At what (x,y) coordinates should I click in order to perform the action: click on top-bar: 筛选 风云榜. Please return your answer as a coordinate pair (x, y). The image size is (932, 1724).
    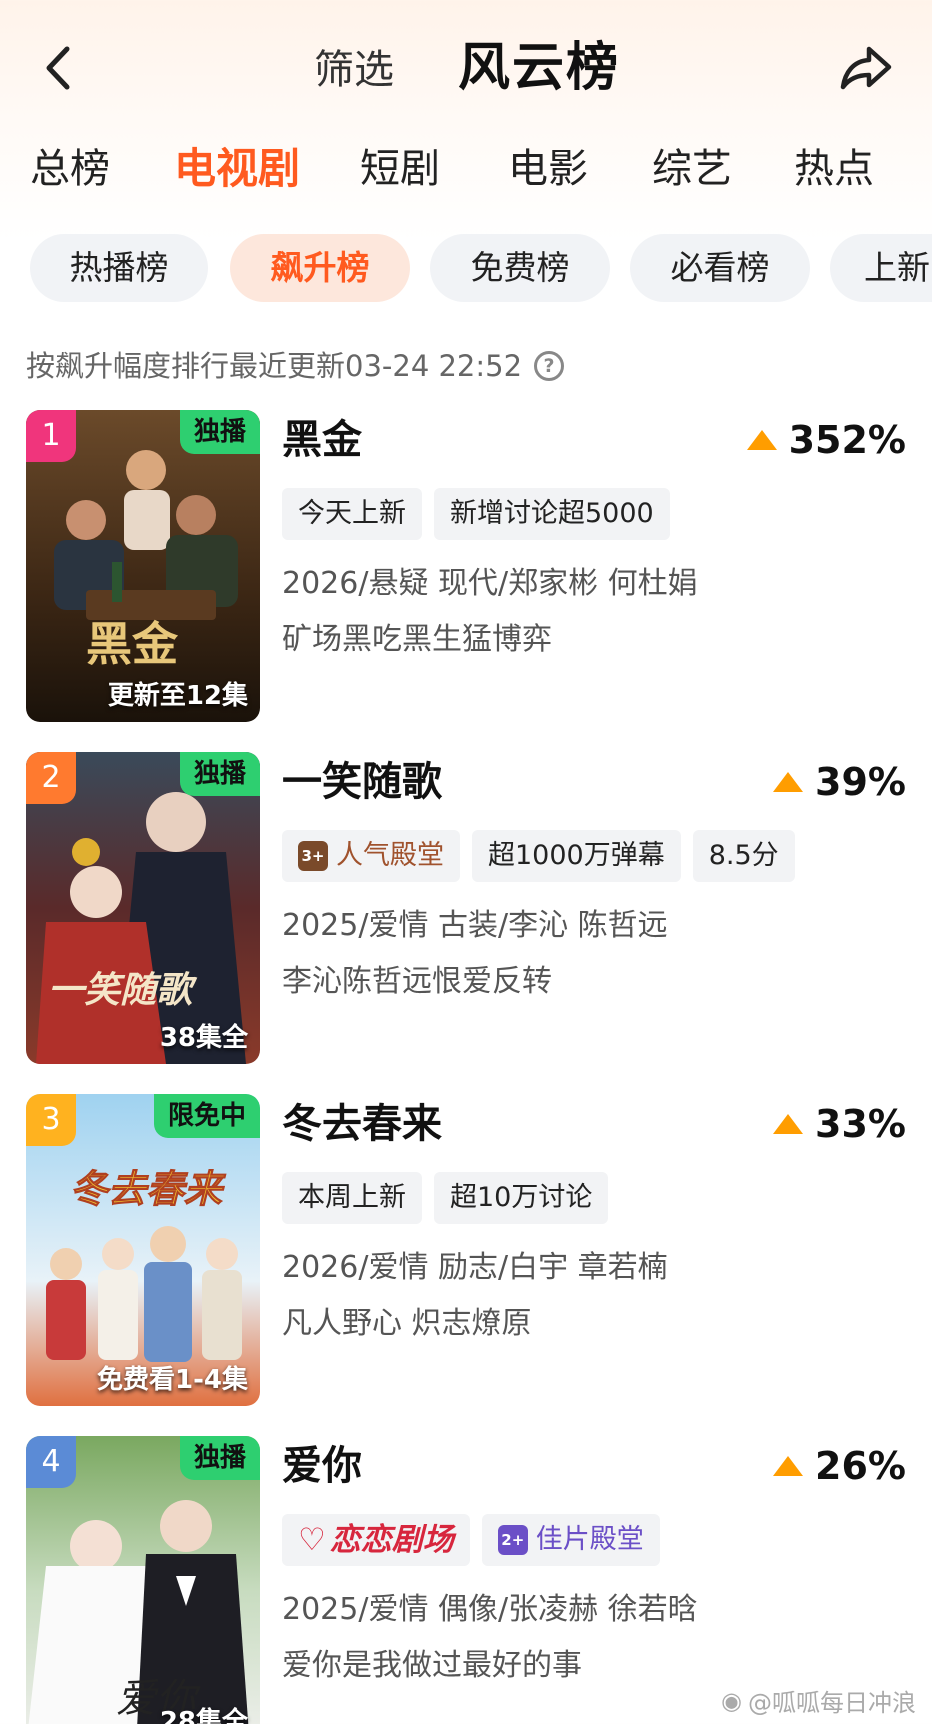
    Looking at the image, I should click on (466, 70).